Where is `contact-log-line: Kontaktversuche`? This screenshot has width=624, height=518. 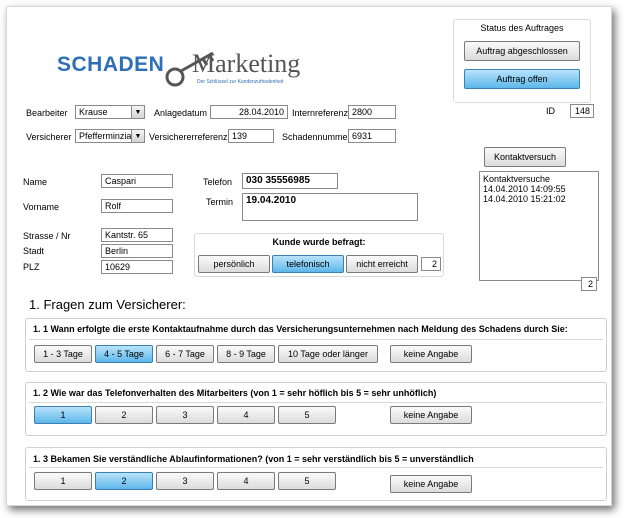 contact-log-line: Kontaktversuche is located at coordinates (517, 179).